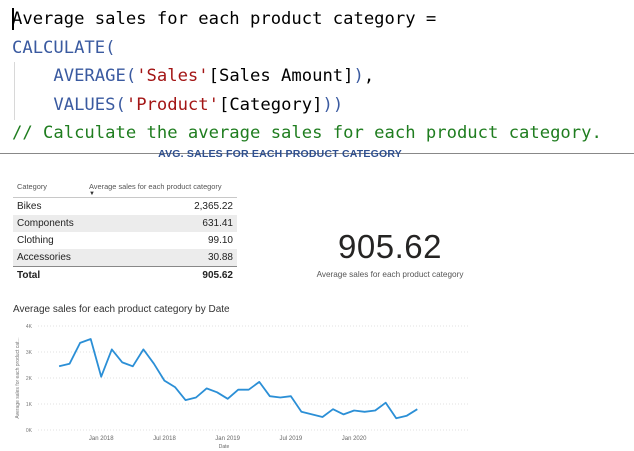  I want to click on cell-category: Components, so click(45, 223).